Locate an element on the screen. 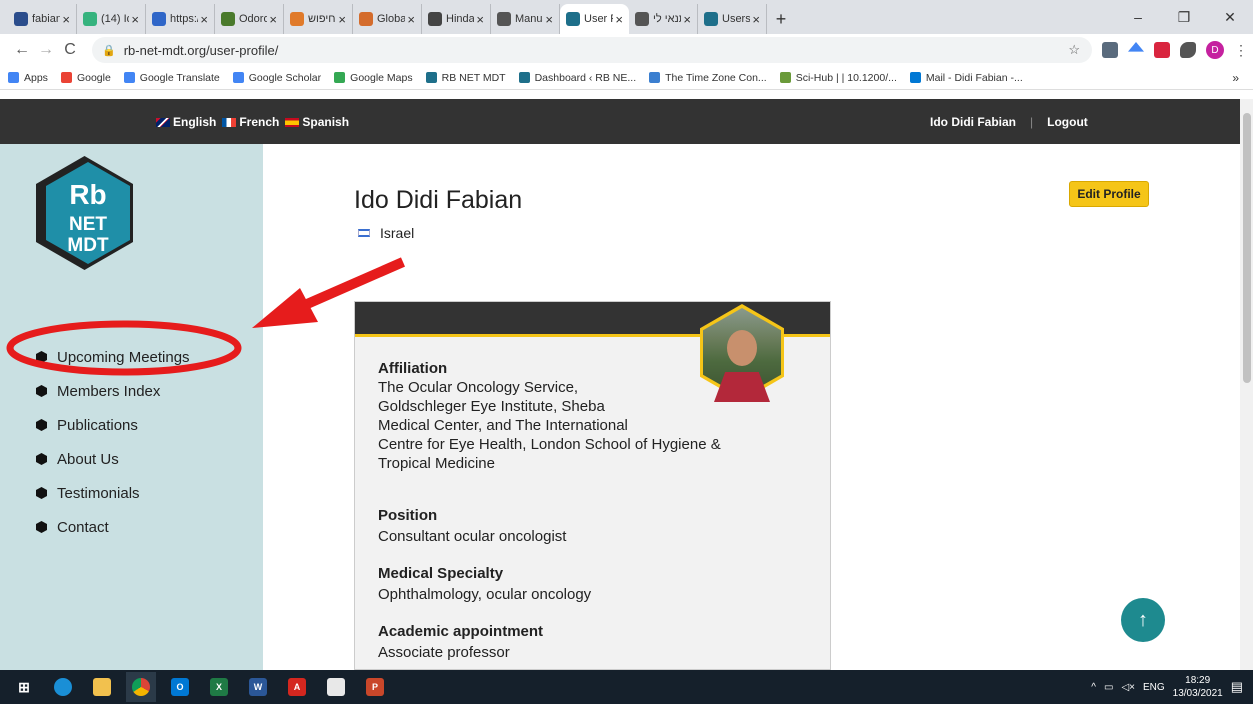 This screenshot has height=704, width=1253. browser-tab: fabian i× is located at coordinates (42, 19).